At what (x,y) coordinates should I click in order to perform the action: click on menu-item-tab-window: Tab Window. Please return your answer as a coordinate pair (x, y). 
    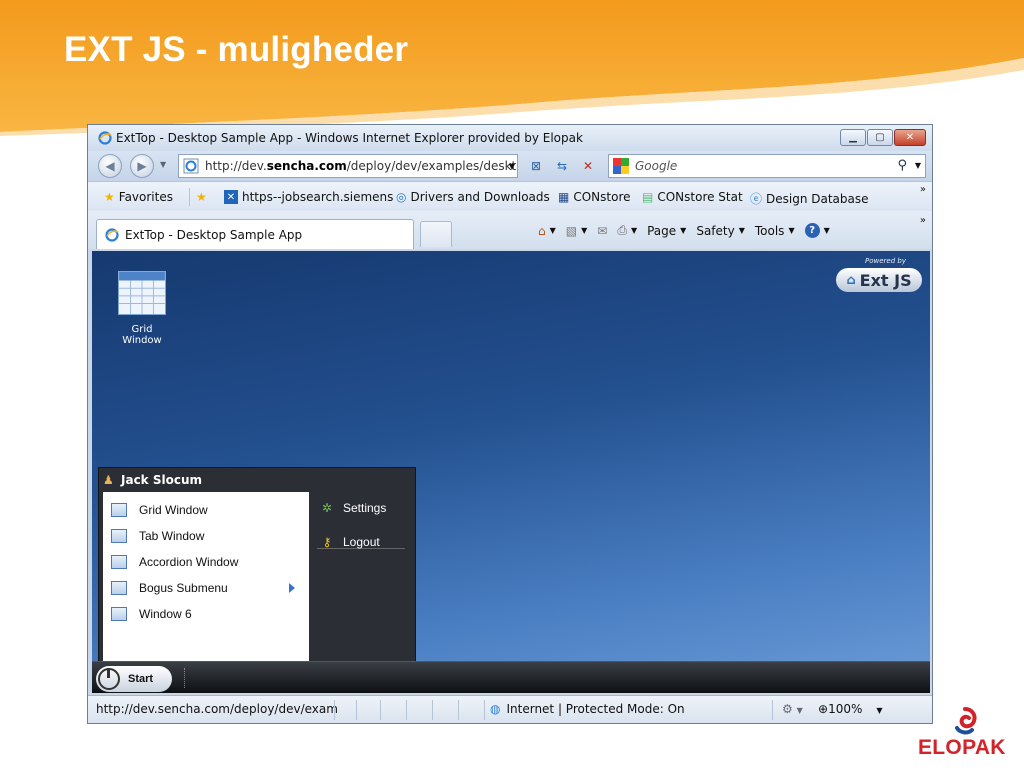
    Looking at the image, I should click on (206, 536).